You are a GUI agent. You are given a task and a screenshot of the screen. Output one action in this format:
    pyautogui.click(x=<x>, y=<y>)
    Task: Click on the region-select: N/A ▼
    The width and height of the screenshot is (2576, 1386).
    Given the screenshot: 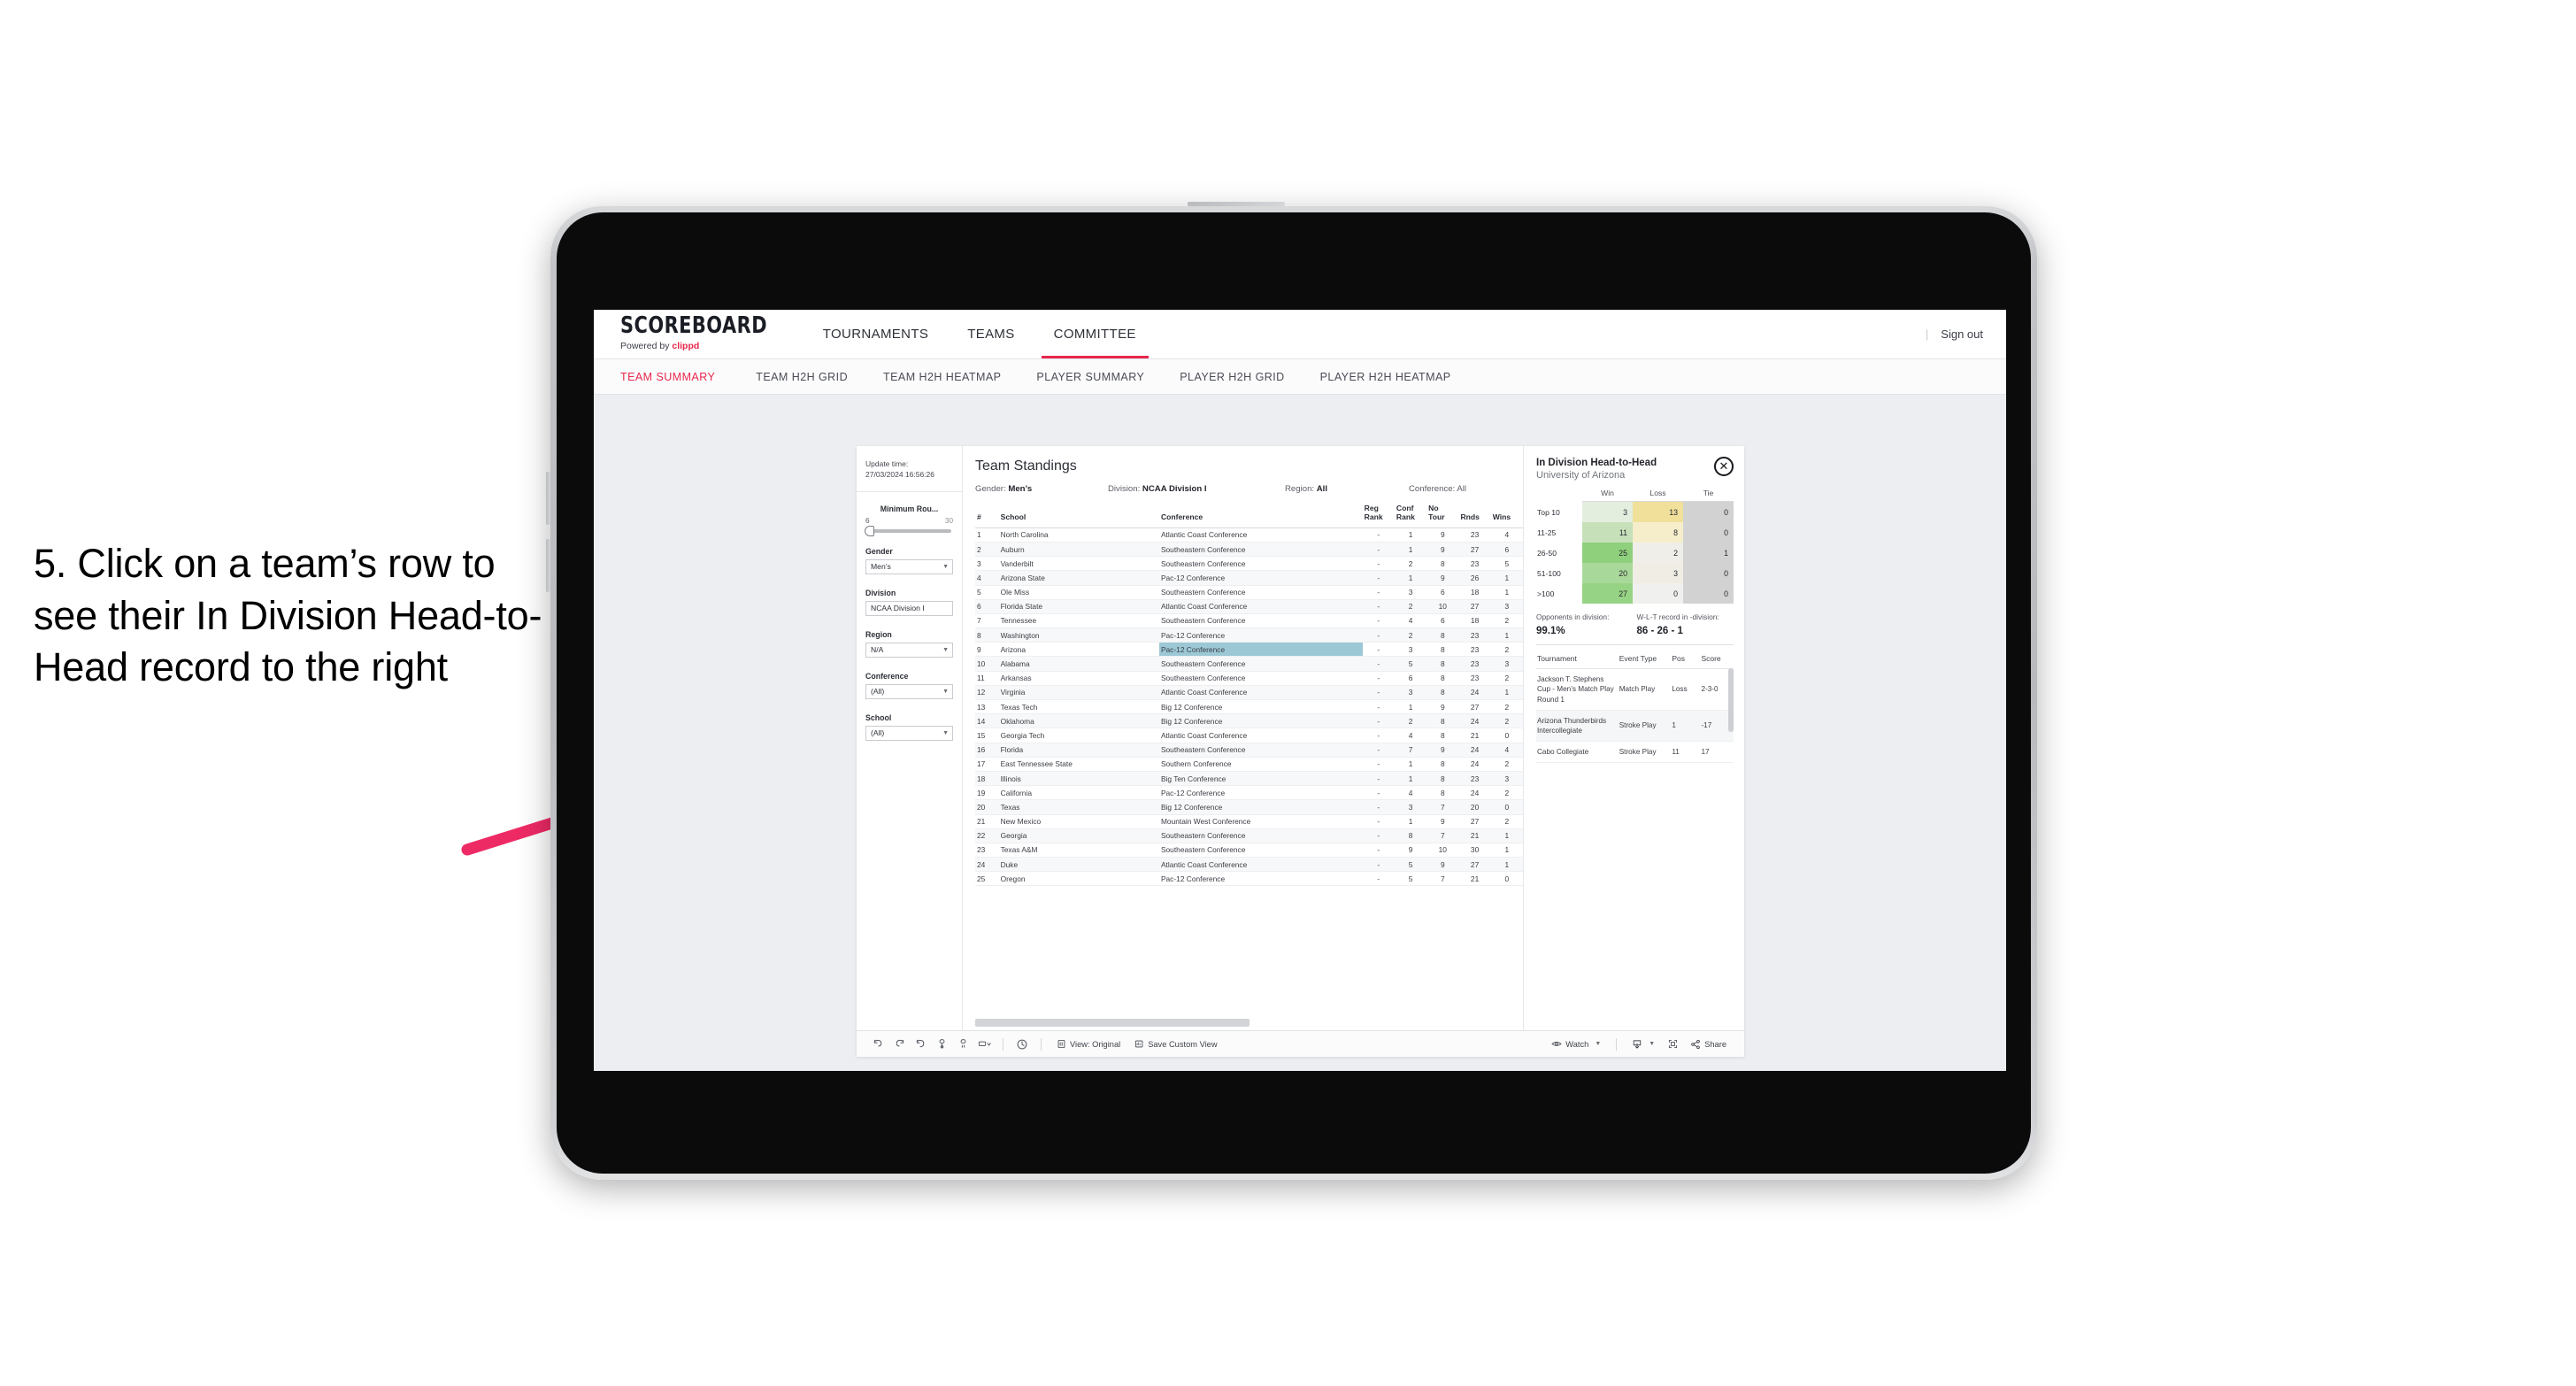 What is the action you would take?
    pyautogui.click(x=909, y=650)
    